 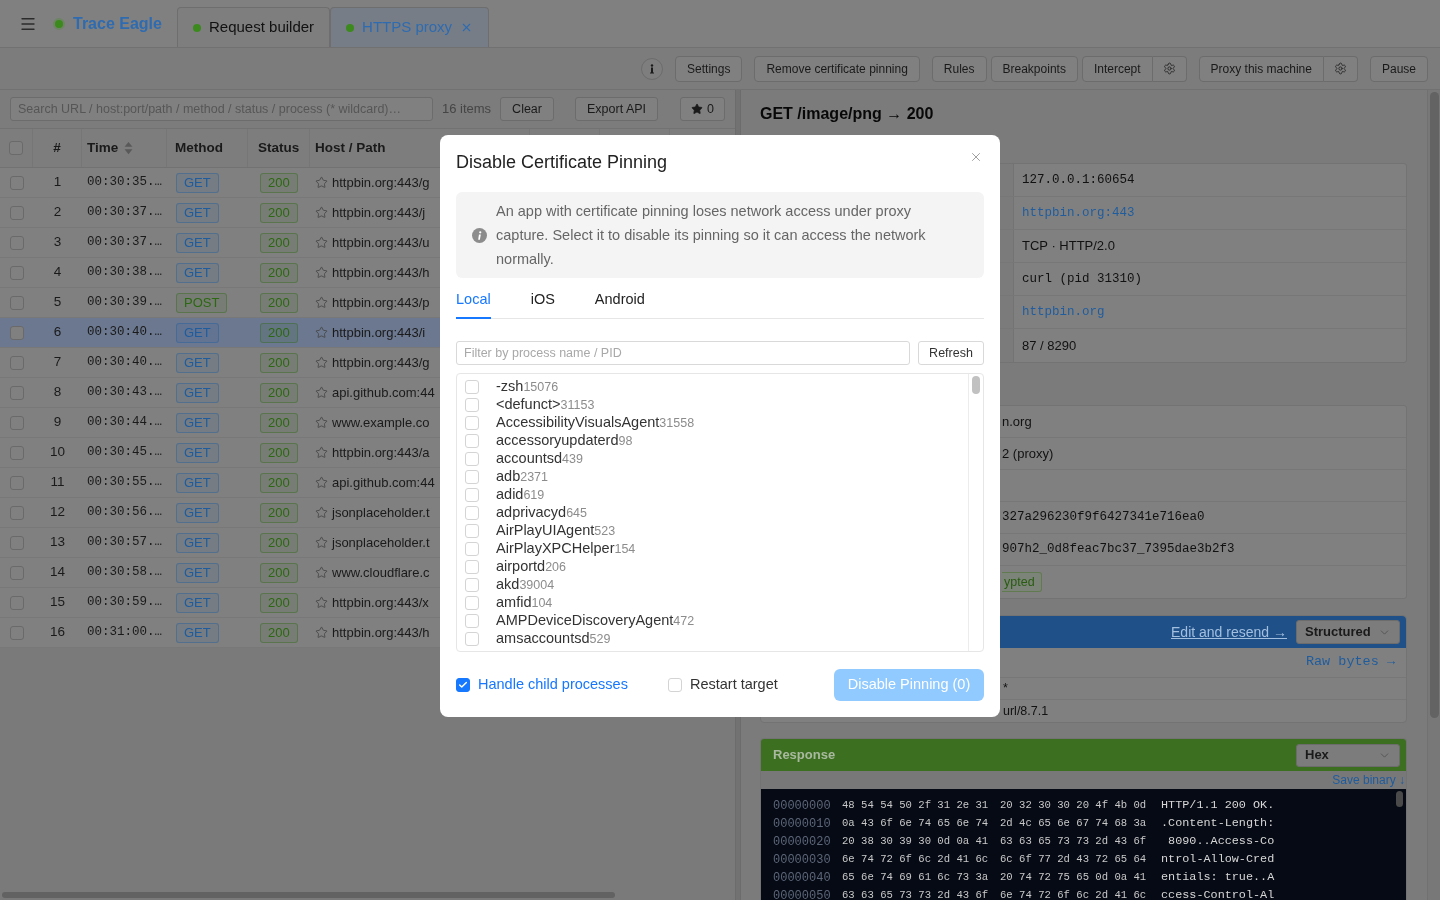 What do you see at coordinates (57, 512) in the screenshot?
I see `row-number: 12` at bounding box center [57, 512].